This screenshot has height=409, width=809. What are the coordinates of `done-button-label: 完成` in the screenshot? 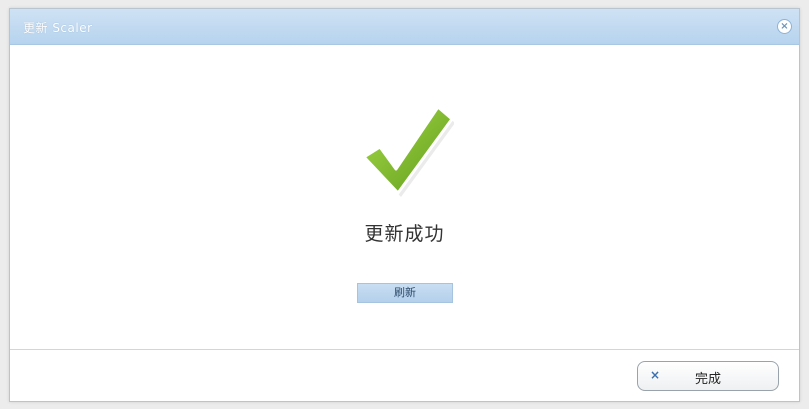 It's located at (707, 379).